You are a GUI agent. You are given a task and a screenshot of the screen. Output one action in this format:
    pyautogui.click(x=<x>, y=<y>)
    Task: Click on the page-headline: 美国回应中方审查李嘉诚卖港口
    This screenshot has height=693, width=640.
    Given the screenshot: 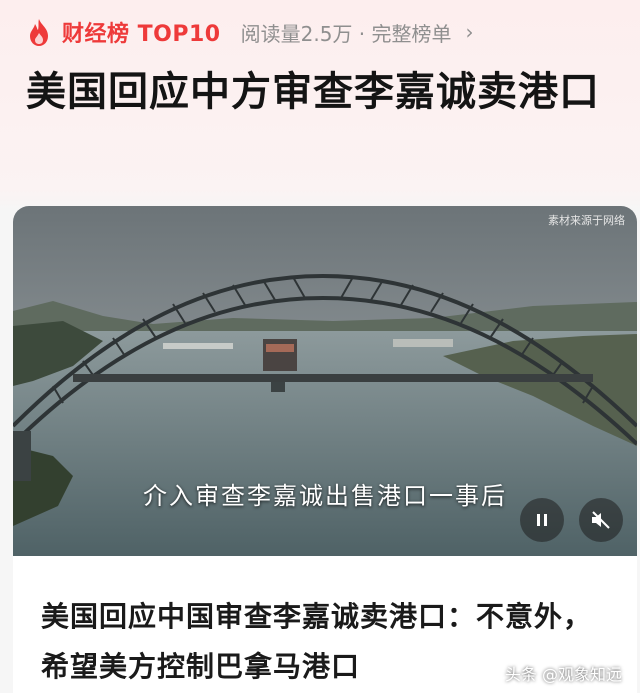 What is the action you would take?
    pyautogui.click(x=313, y=92)
    